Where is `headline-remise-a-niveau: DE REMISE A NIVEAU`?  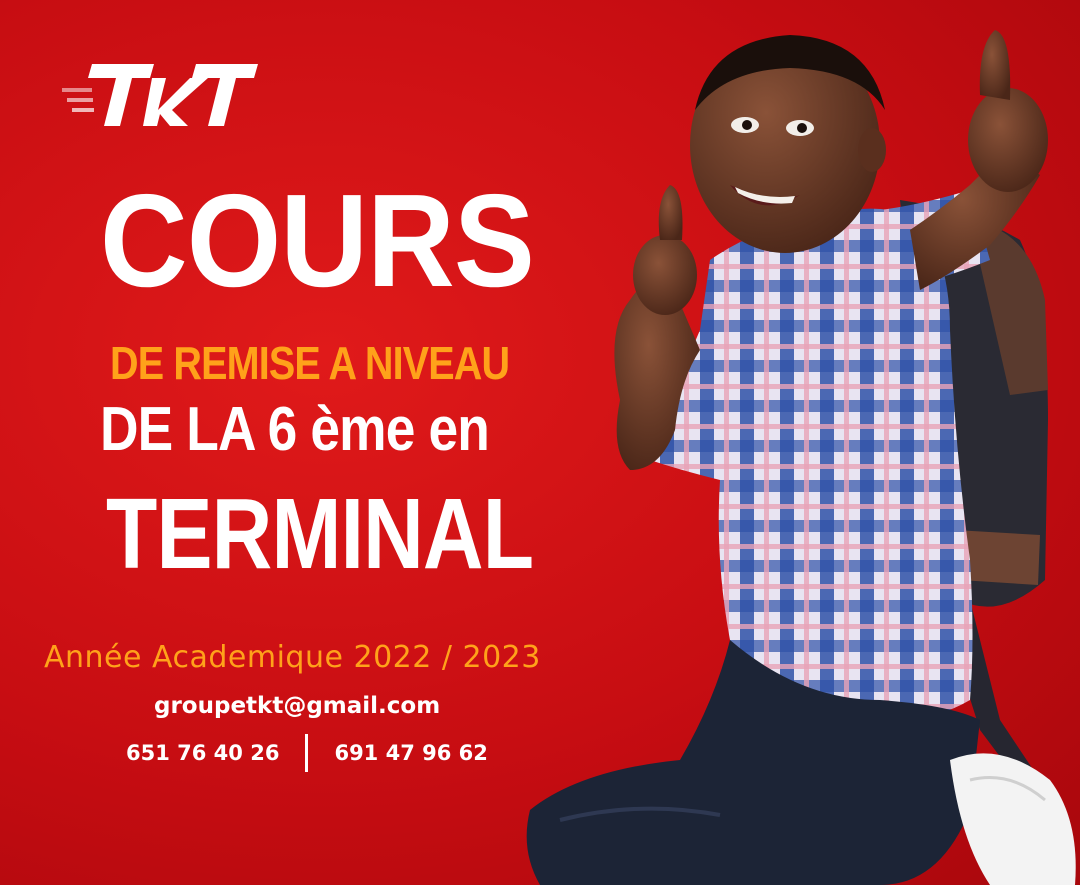
headline-remise-a-niveau: DE REMISE A NIVEAU is located at coordinates (310, 363).